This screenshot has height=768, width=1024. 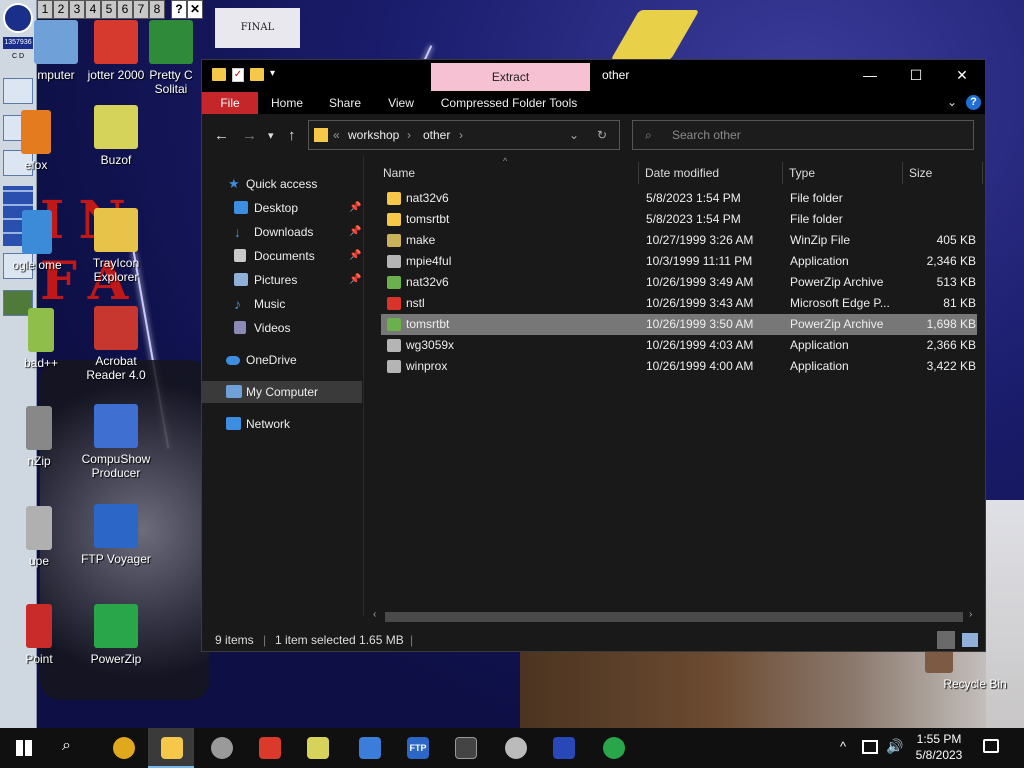 What do you see at coordinates (93, 9) in the screenshot?
I see `desktop-4-button: 4` at bounding box center [93, 9].